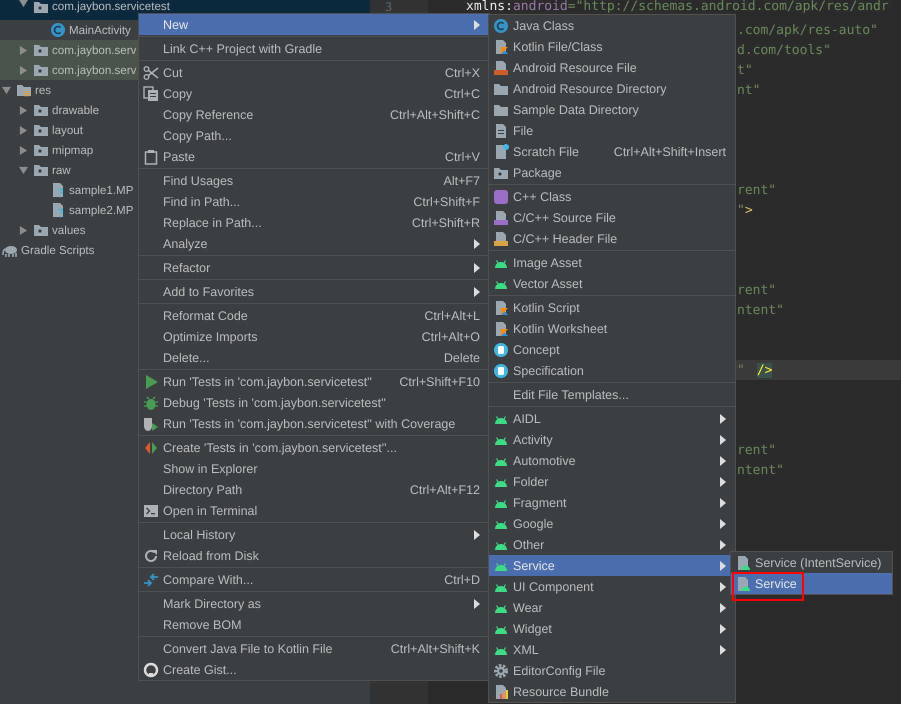 Image resolution: width=901 pixels, height=704 pixels. What do you see at coordinates (748, 90) in the screenshot?
I see `code-line: nt"` at bounding box center [748, 90].